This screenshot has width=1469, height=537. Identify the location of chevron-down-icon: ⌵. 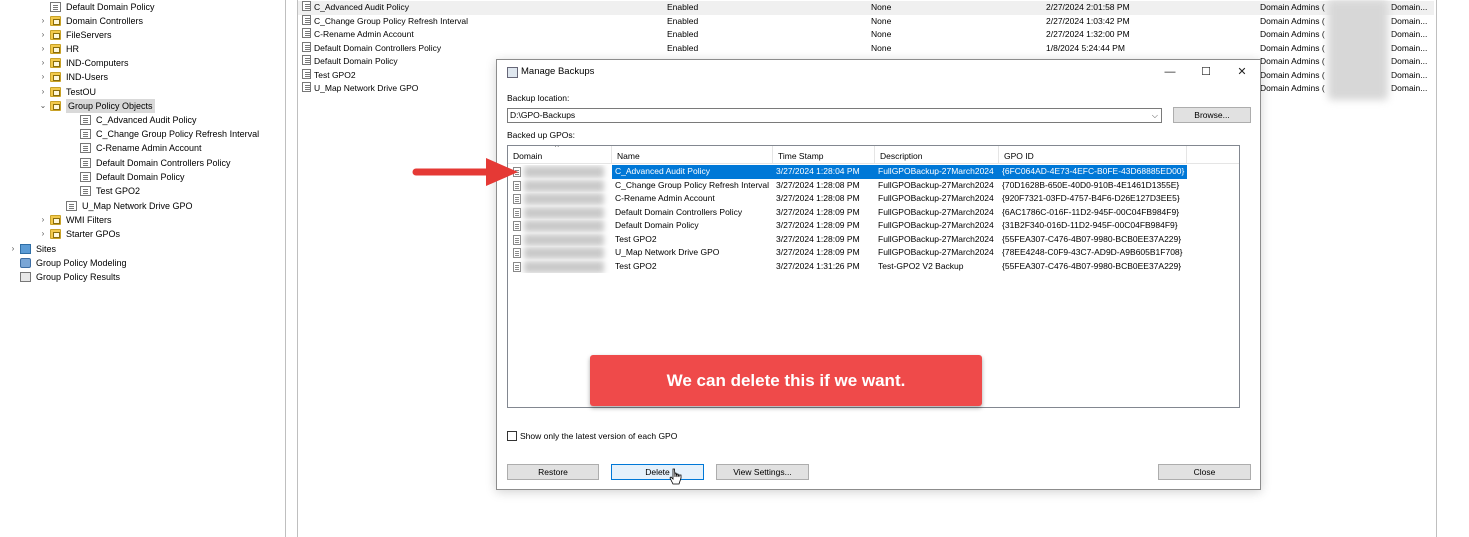
(1155, 115).